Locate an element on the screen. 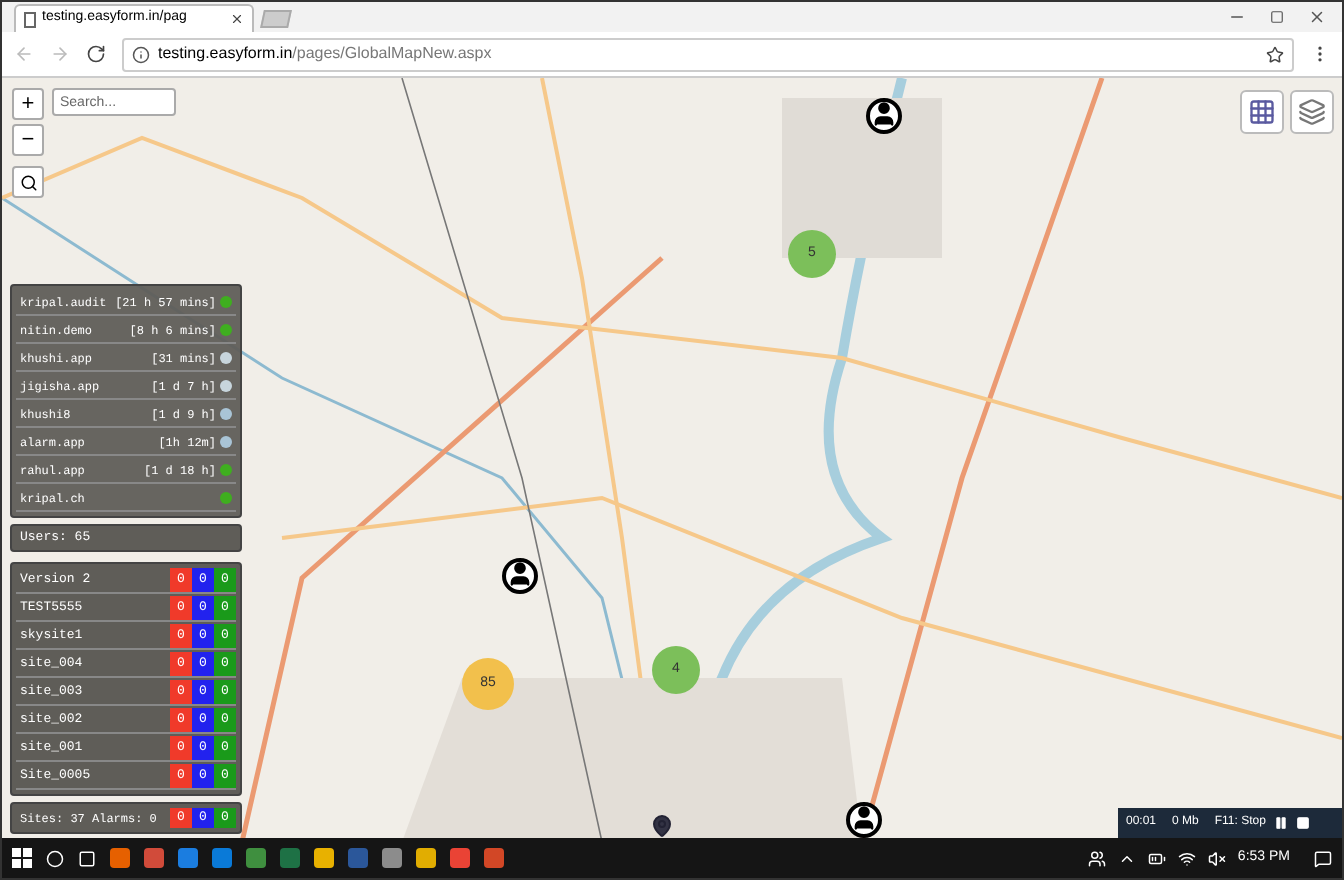  bookmark-star-icon is located at coordinates (1275, 54).